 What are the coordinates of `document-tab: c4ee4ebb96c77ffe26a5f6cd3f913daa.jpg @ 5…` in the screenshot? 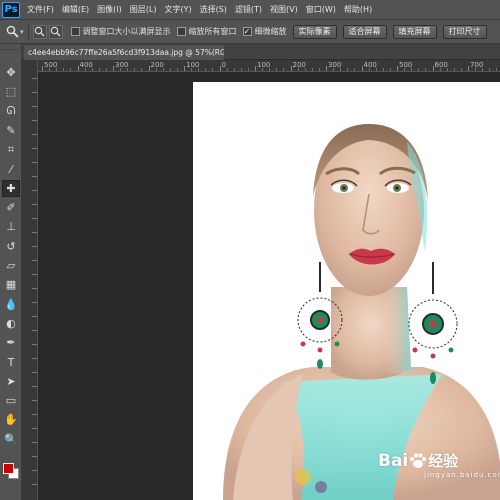 It's located at (124, 52).